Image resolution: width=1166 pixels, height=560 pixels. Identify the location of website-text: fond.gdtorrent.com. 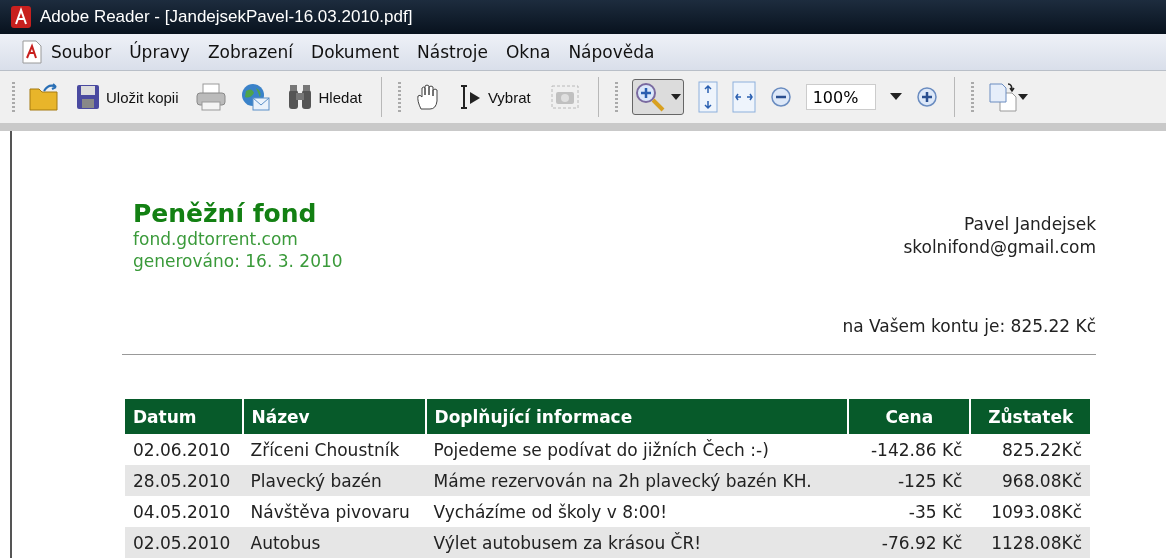
(216, 239).